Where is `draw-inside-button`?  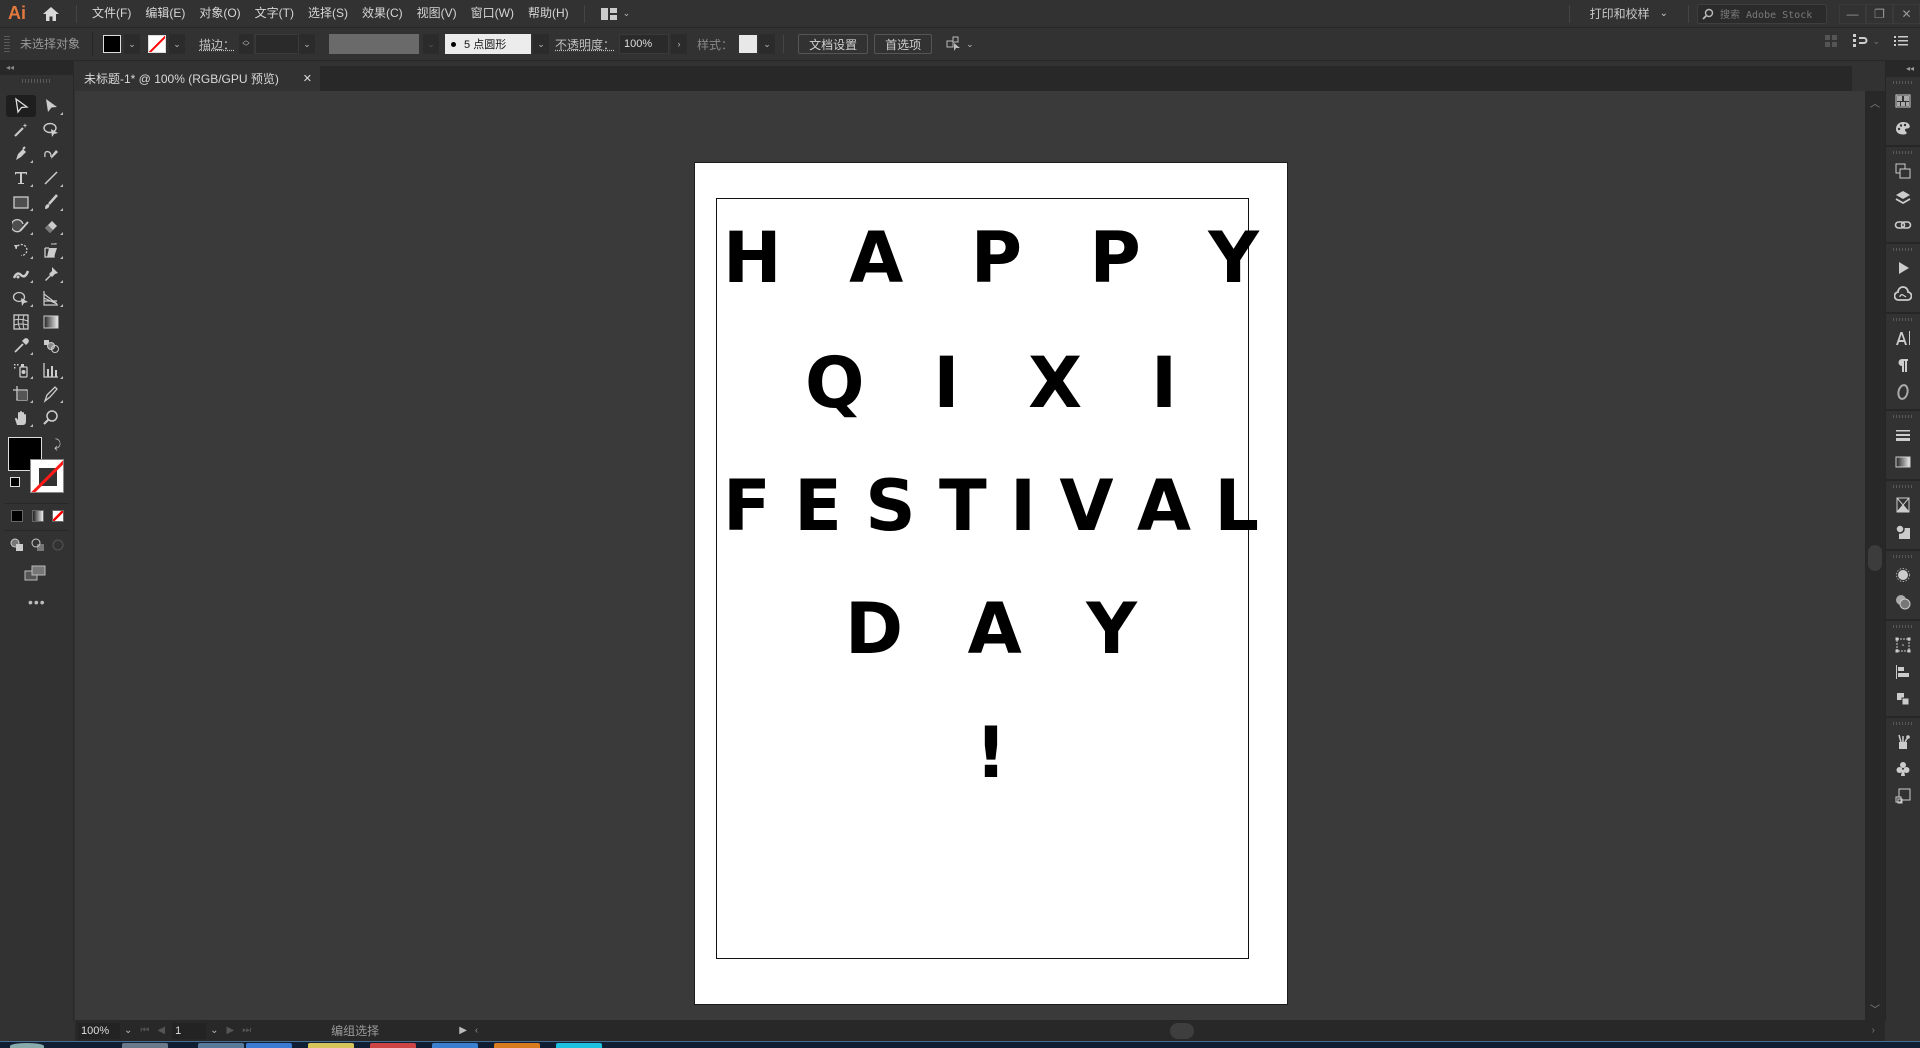
draw-inside-button is located at coordinates (58, 545).